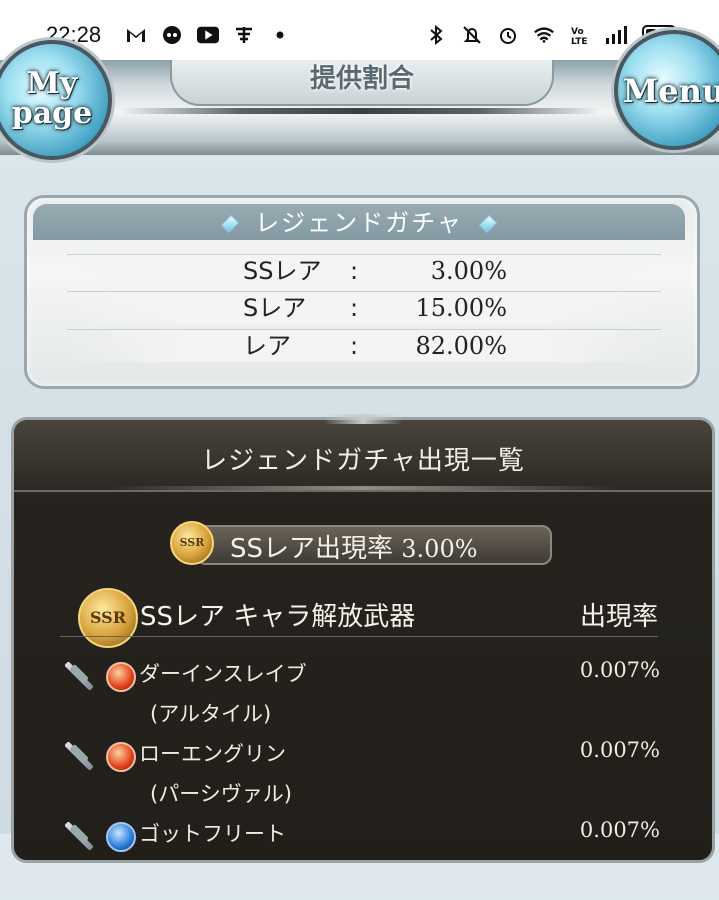 The image size is (719, 900). What do you see at coordinates (461, 308) in the screenshot?
I see `rarity-rate: 15.00%` at bounding box center [461, 308].